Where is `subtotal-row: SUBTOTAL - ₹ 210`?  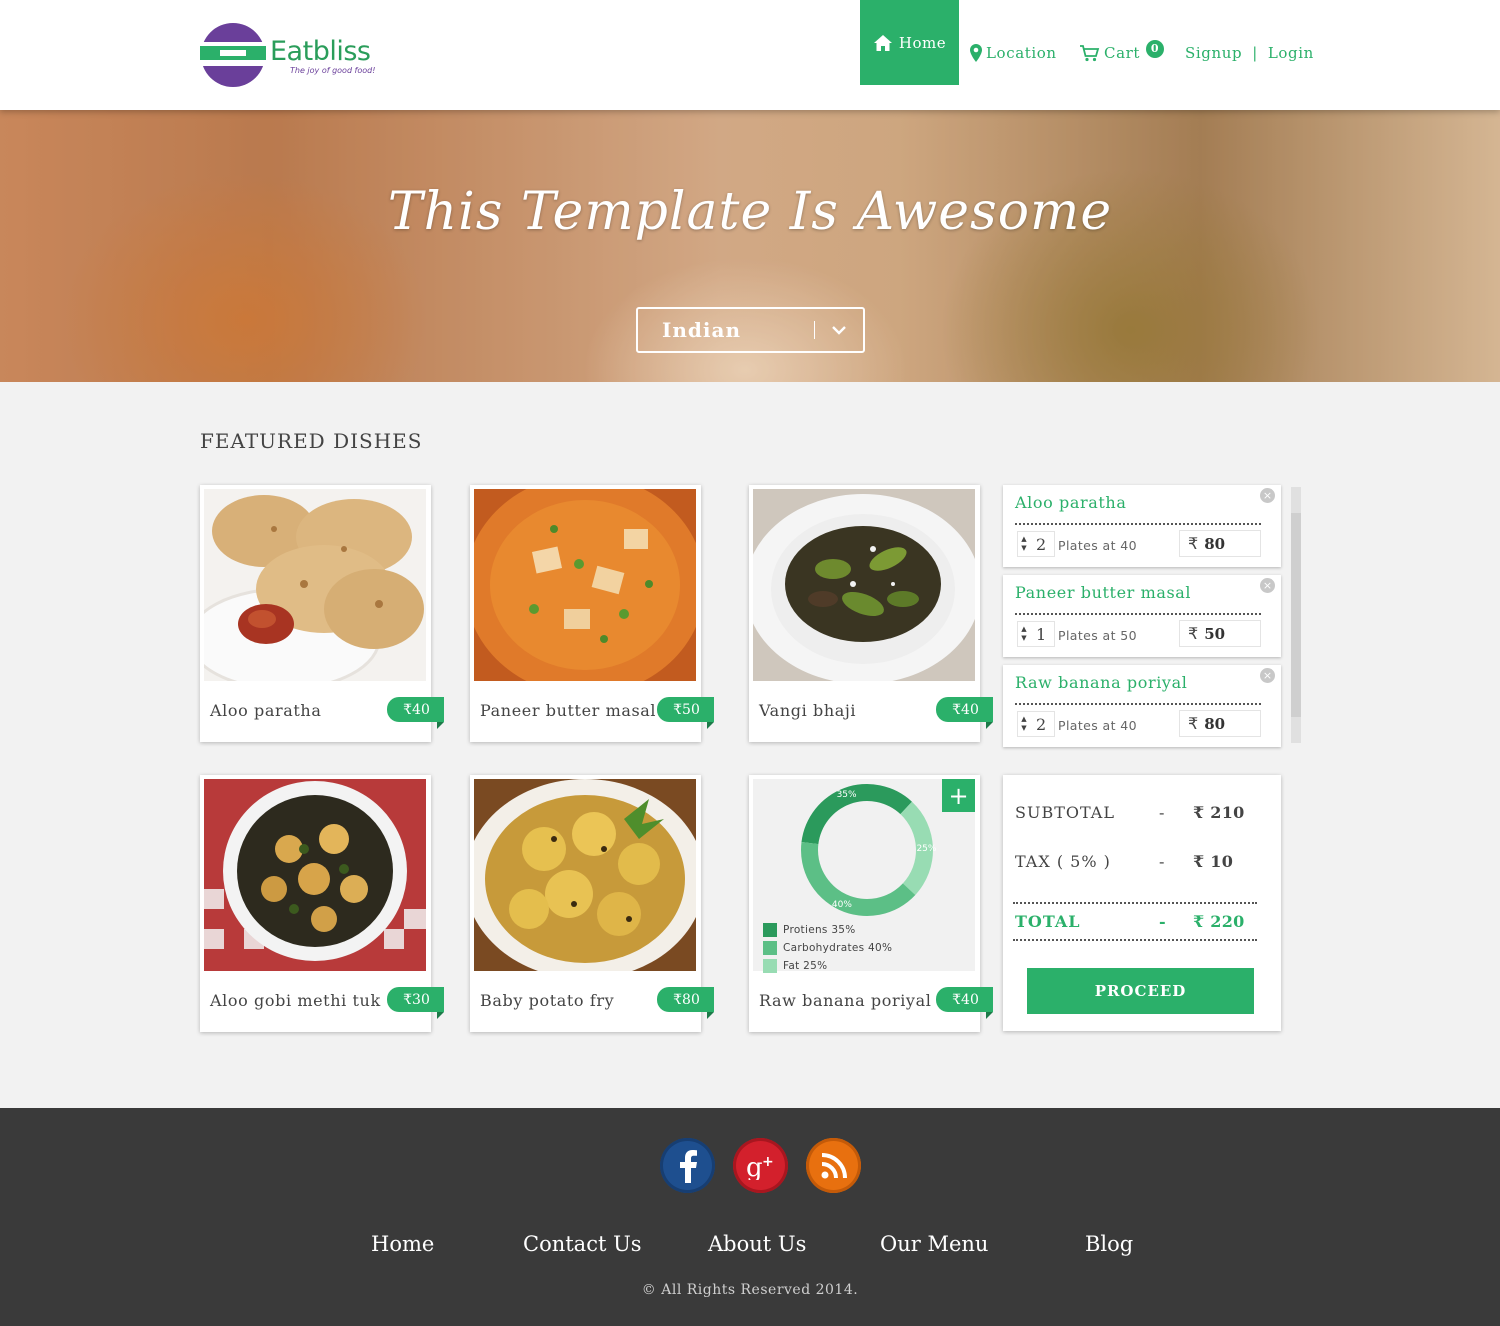 subtotal-row: SUBTOTAL - ₹ 210 is located at coordinates (1140, 815).